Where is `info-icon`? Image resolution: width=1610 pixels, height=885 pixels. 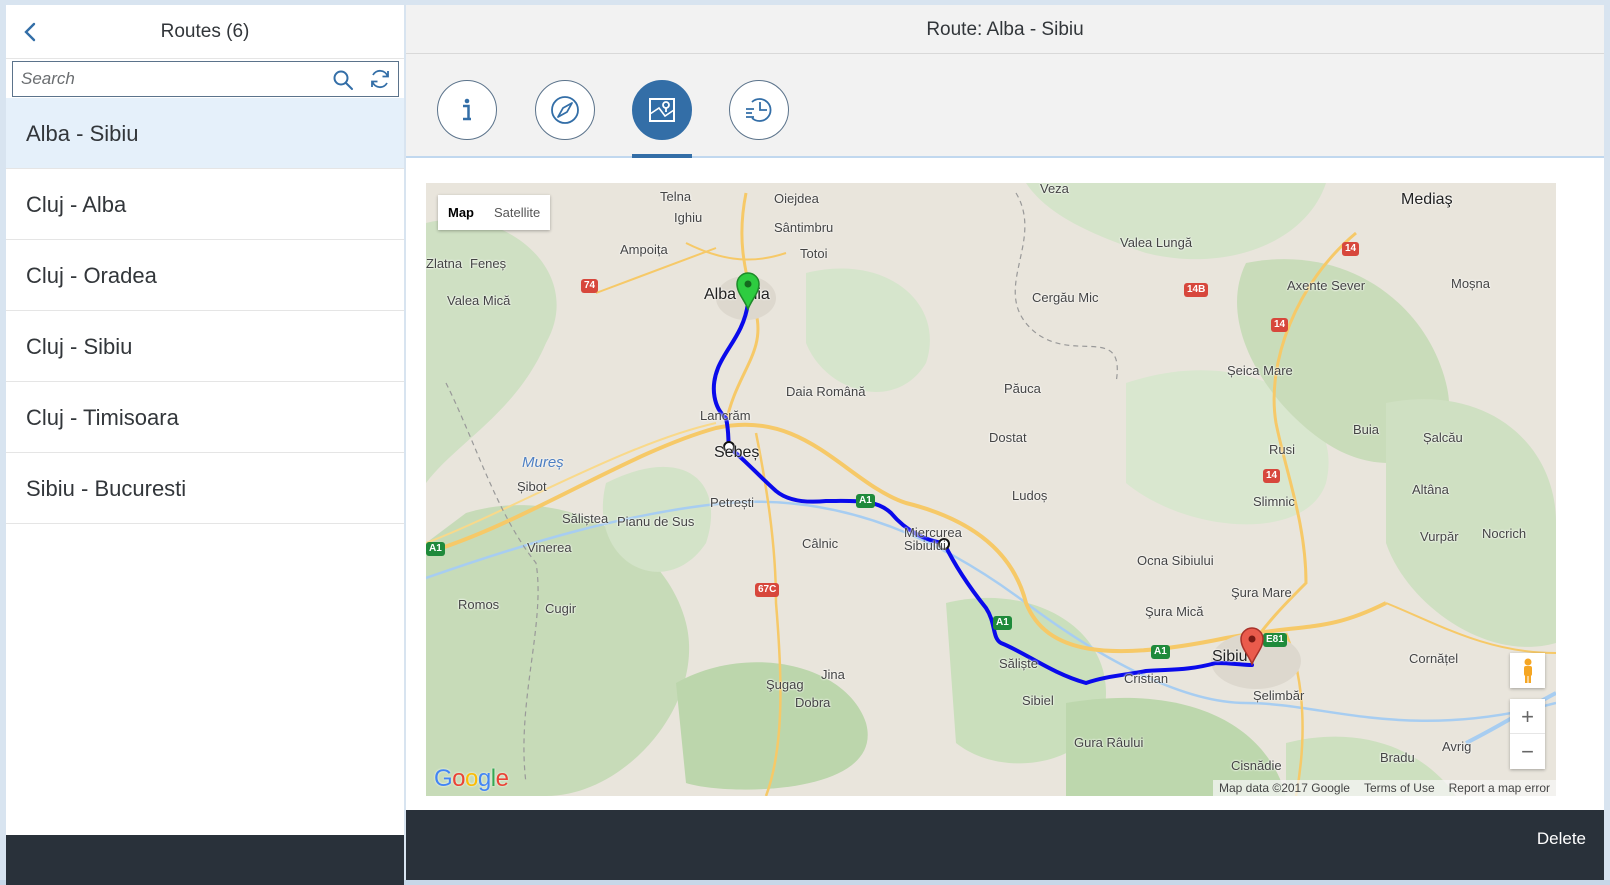 info-icon is located at coordinates (467, 109).